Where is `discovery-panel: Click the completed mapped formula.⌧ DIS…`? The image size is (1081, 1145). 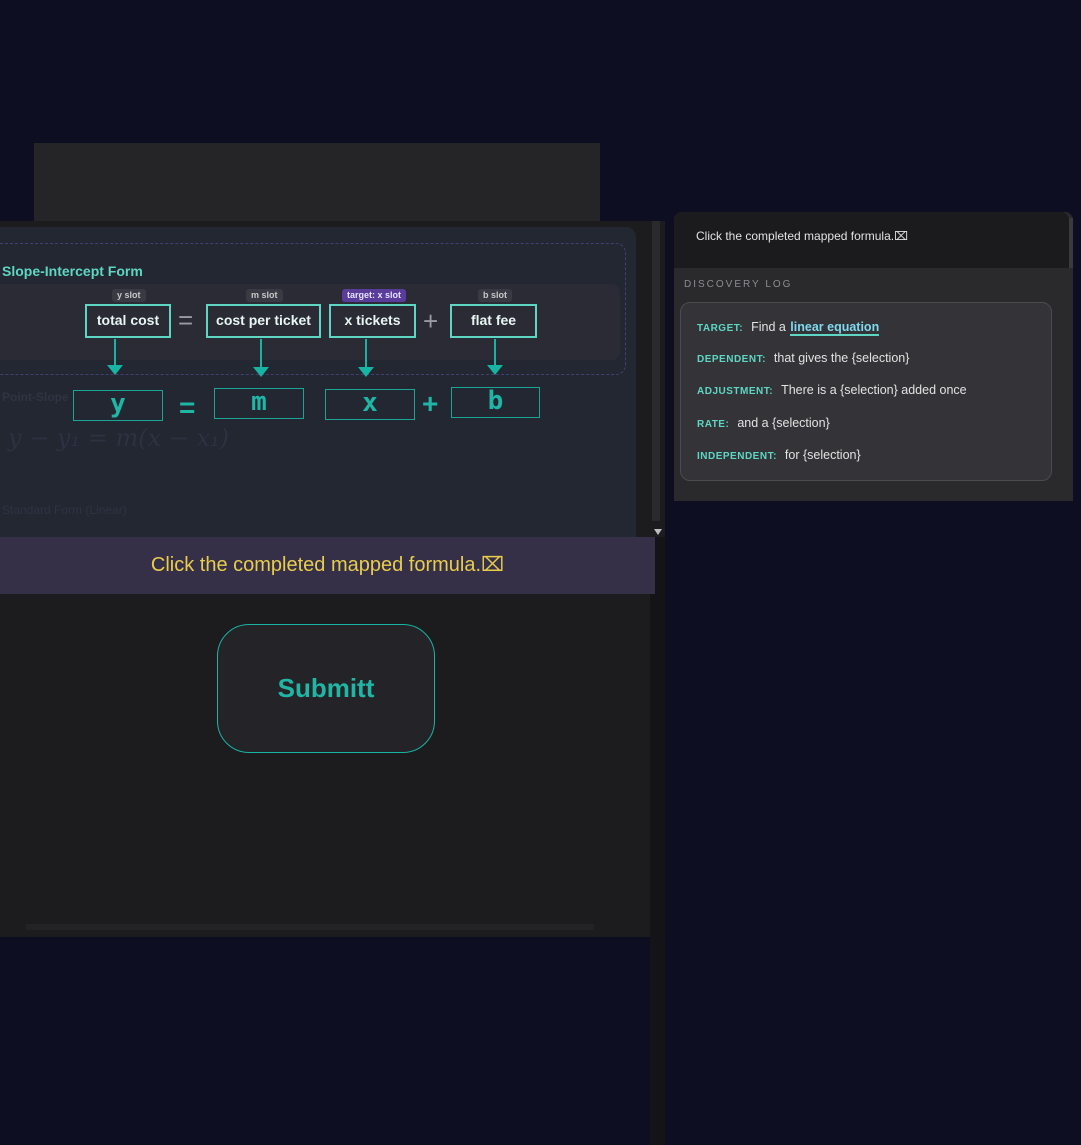 discovery-panel: Click the completed mapped formula.⌧ DIS… is located at coordinates (873, 356).